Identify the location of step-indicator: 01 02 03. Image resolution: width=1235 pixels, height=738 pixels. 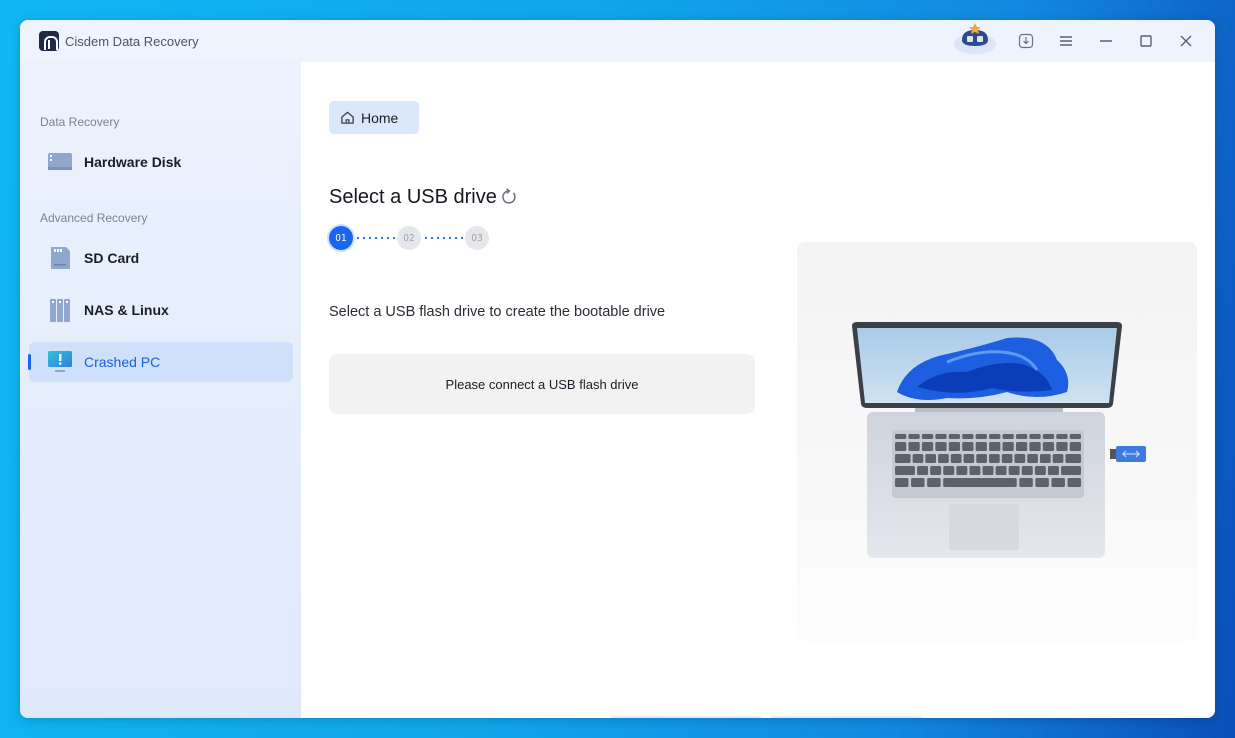
(414, 238).